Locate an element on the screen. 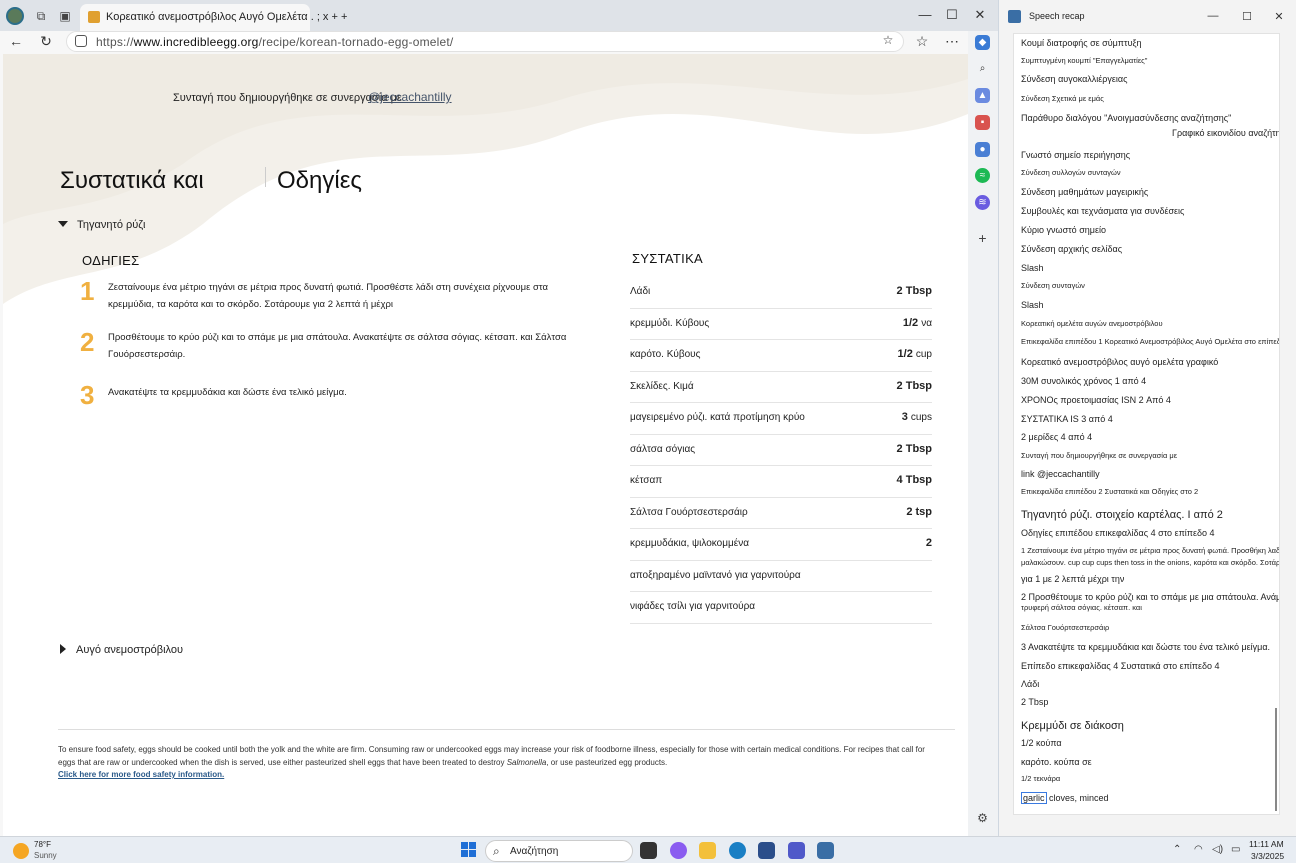 Image resolution: width=1296 pixels, height=863 pixels. current-word-highlight: garlic is located at coordinates (1034, 798).